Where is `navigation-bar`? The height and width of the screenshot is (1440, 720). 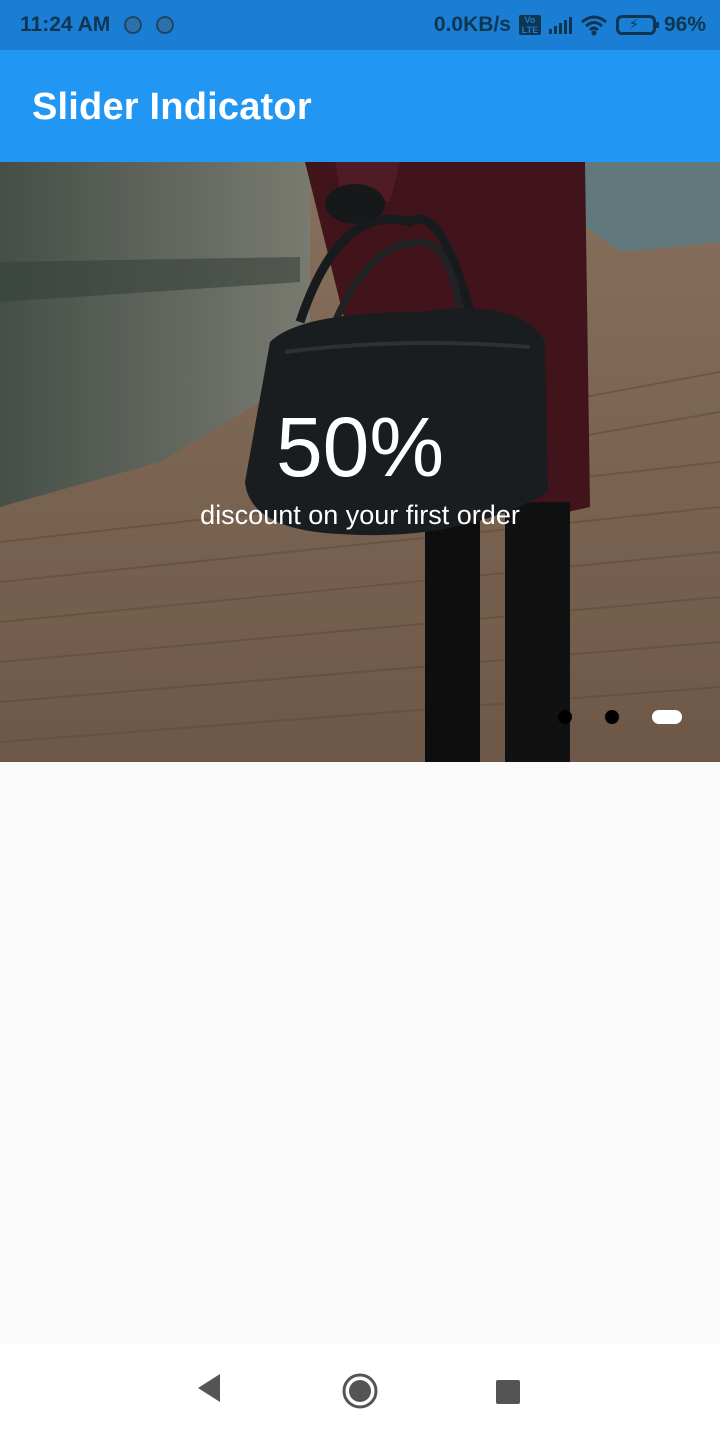 navigation-bar is located at coordinates (360, 1392).